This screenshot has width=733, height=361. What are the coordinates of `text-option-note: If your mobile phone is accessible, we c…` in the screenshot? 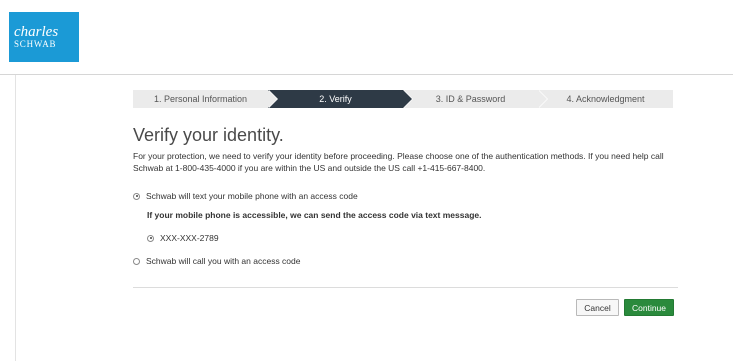 It's located at (314, 215).